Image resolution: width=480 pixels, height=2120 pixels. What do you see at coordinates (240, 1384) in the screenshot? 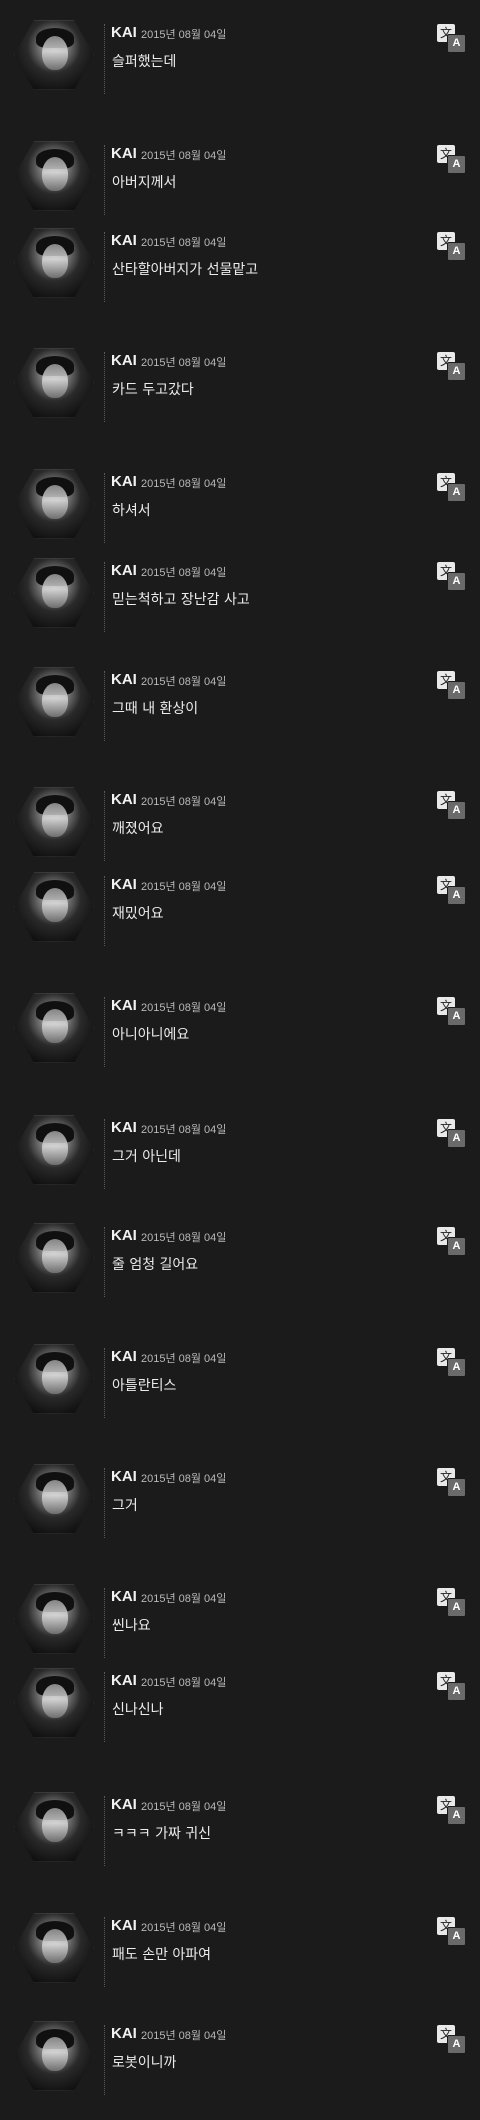
I see `chat-message: KAI 2015년 08월 04일 아틀란티스 文A` at bounding box center [240, 1384].